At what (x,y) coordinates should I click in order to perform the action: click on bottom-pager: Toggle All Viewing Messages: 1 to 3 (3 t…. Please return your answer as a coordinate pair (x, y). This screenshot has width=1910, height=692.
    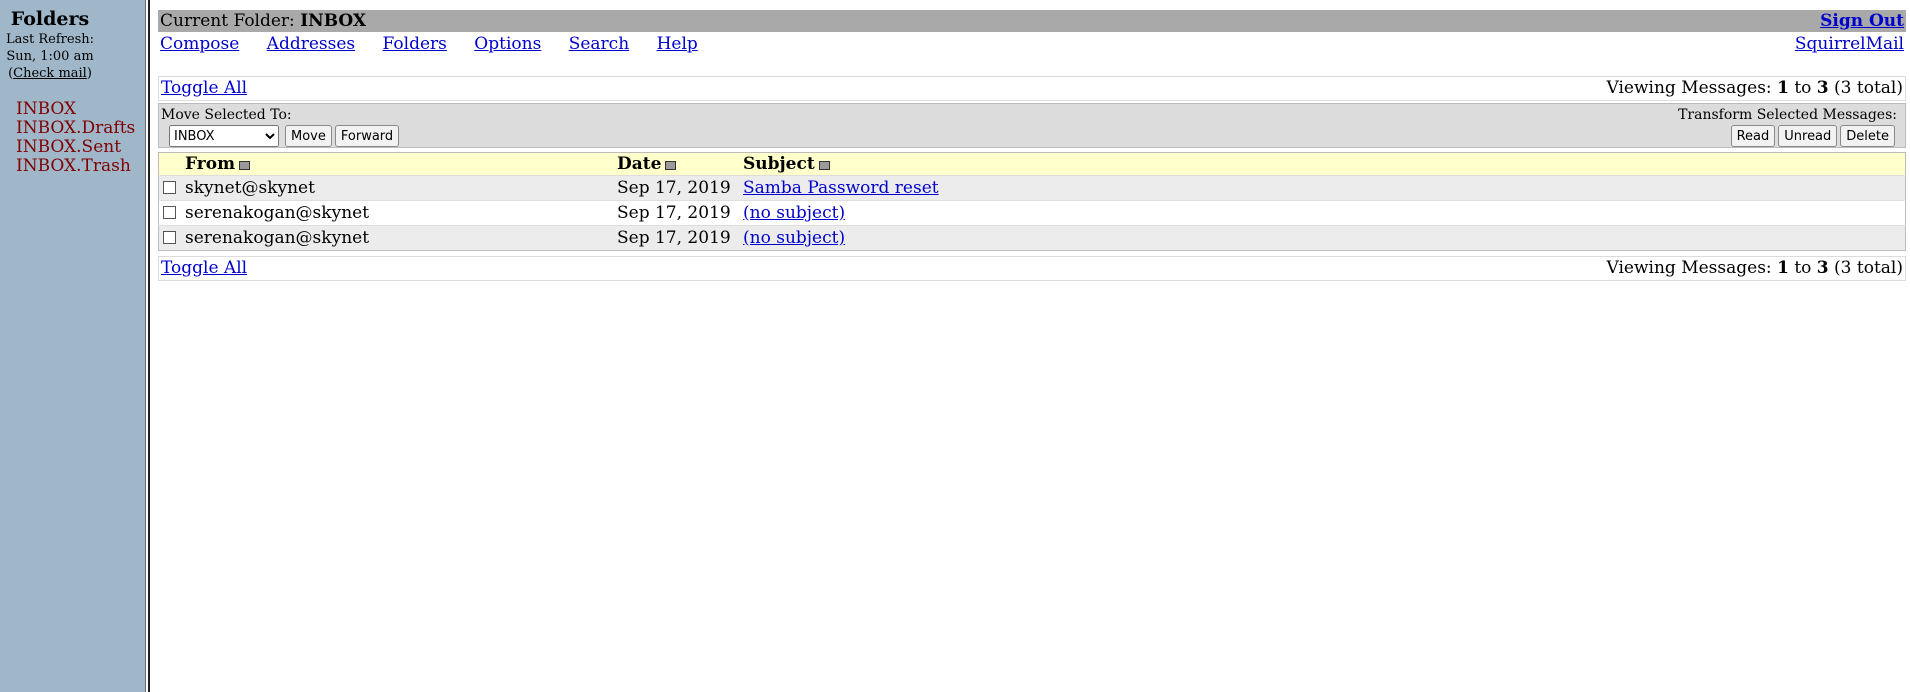
    Looking at the image, I should click on (1032, 268).